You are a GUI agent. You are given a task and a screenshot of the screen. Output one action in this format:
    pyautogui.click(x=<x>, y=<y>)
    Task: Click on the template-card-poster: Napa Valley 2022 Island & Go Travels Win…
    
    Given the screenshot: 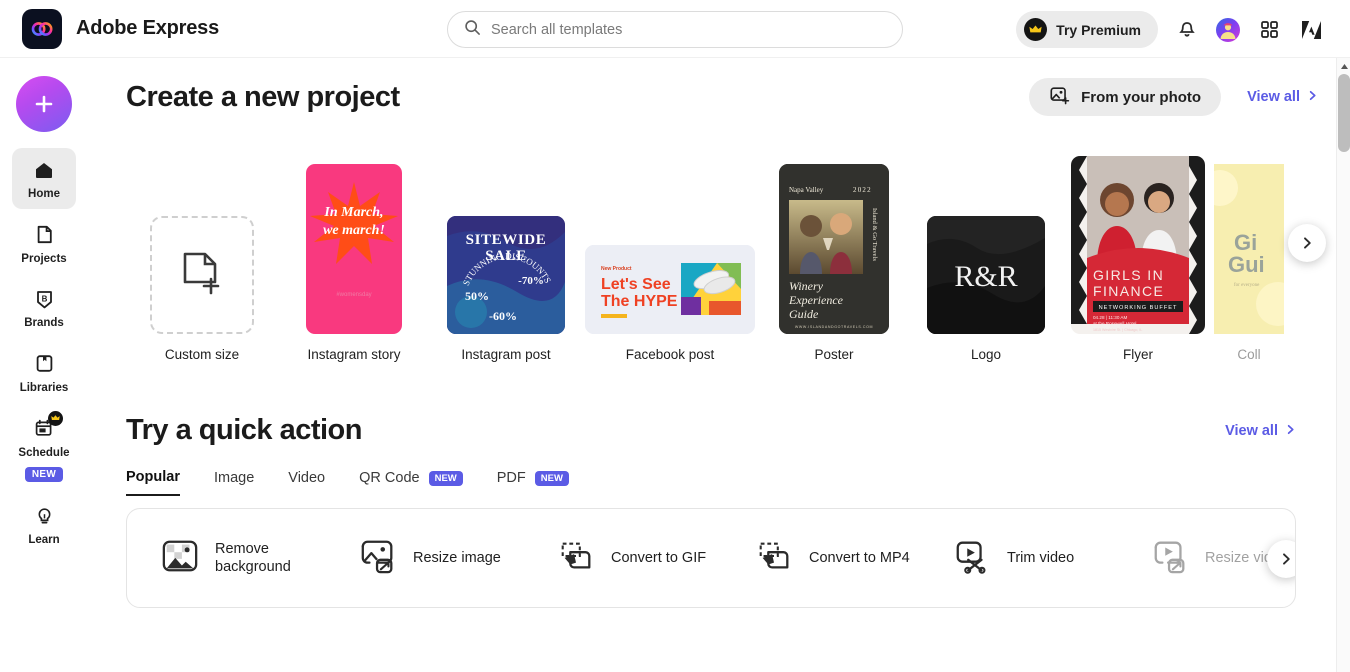 What is the action you would take?
    pyautogui.click(x=834, y=263)
    